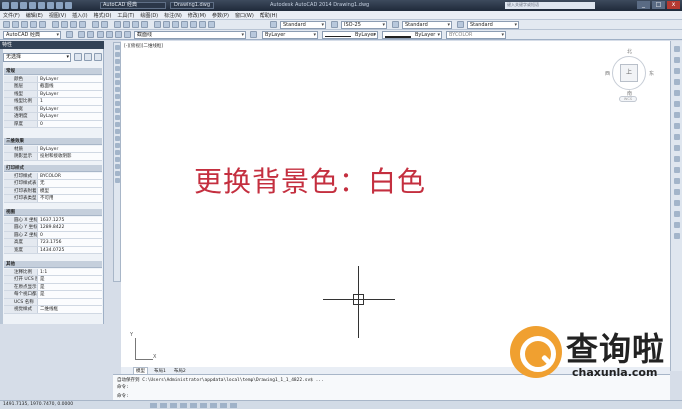 Image resolution: width=682 pixels, height=409 pixels. I want to click on search-input: 键入关键字或短语, so click(550, 5).